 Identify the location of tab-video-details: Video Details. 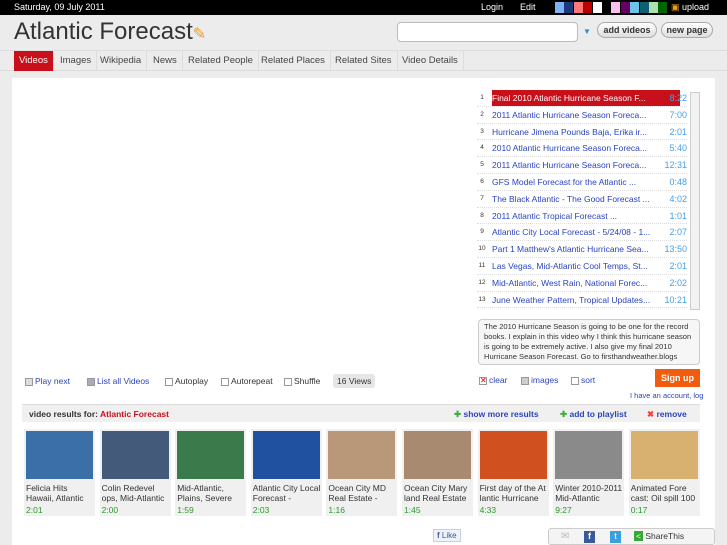
(430, 61).